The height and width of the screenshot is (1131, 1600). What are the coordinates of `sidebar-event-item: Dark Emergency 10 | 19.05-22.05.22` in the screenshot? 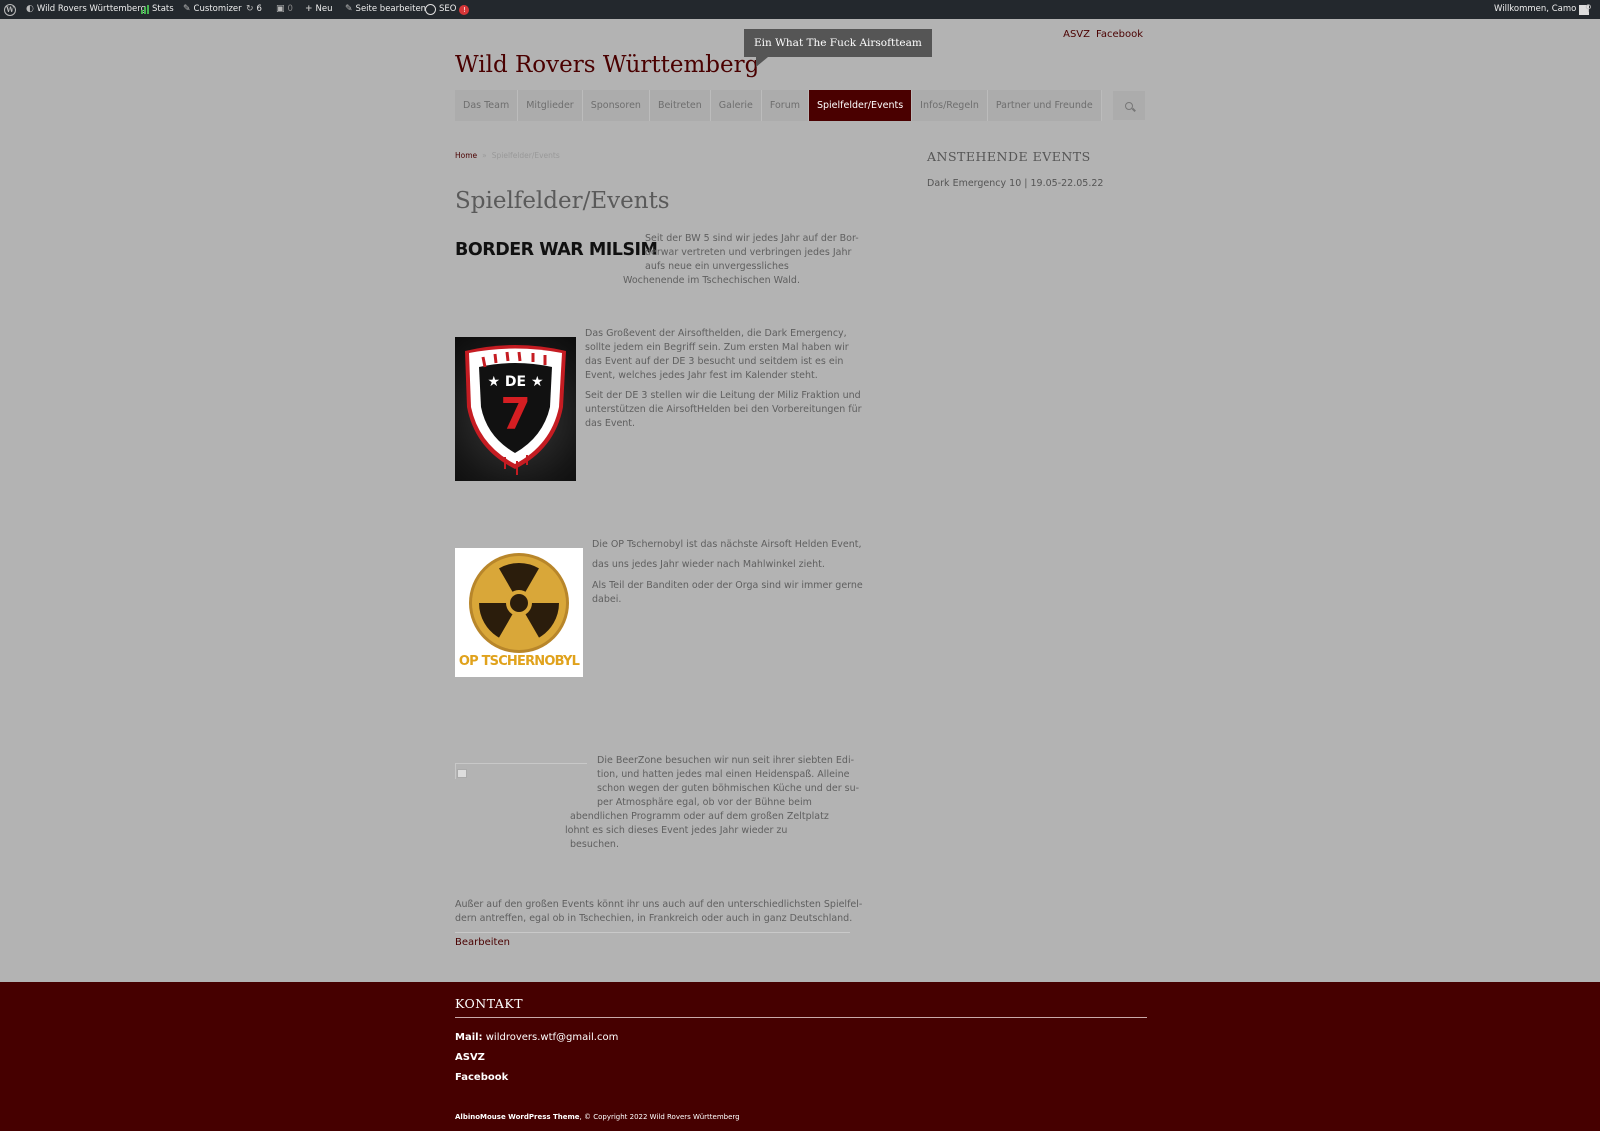 It's located at (1015, 183).